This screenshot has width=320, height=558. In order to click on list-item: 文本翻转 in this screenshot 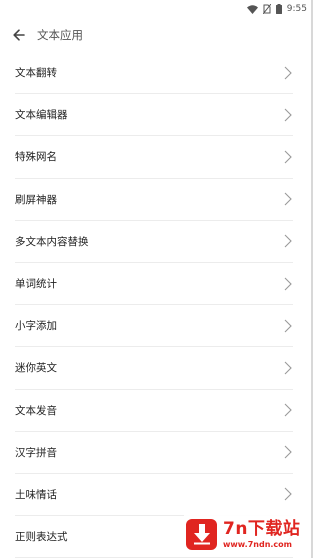, I will do `click(154, 73)`.